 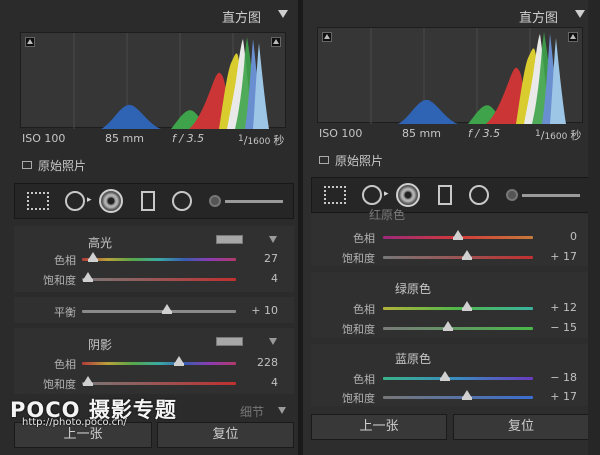 What do you see at coordinates (364, 379) in the screenshot?
I see `blue-hue-label: 色相` at bounding box center [364, 379].